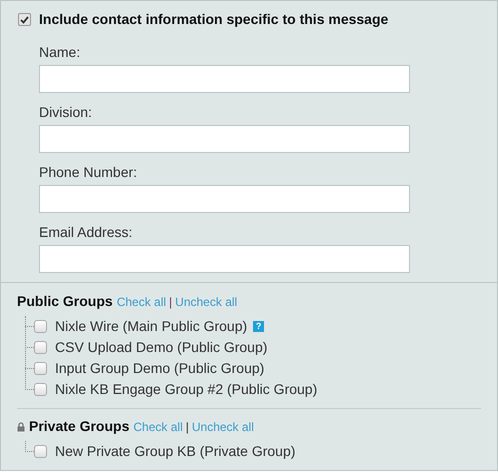  Describe the element at coordinates (161, 347) in the screenshot. I see `group-name: CSV Upload Demo (Public Group)` at that location.